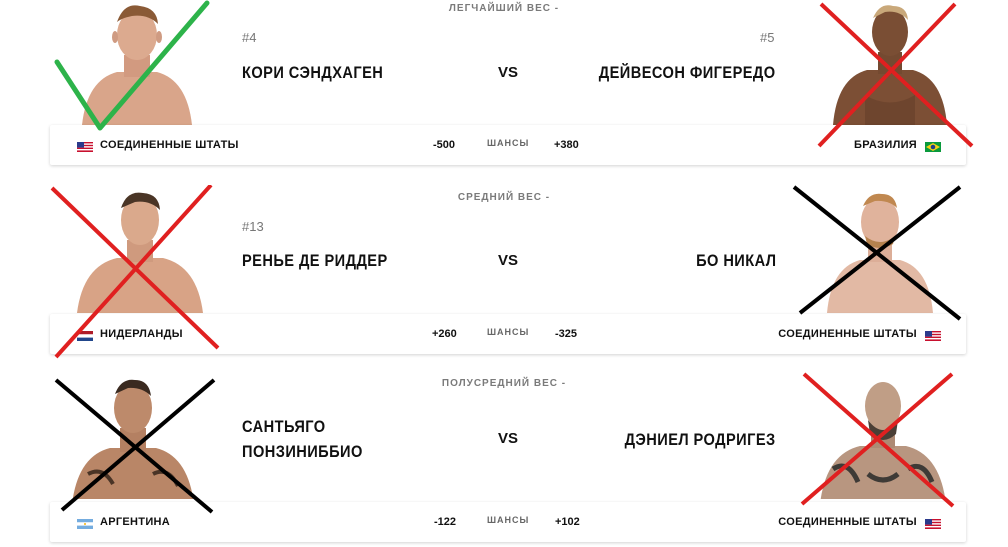 The height and width of the screenshot is (547, 1008). I want to click on odds-right: +102, so click(567, 522).